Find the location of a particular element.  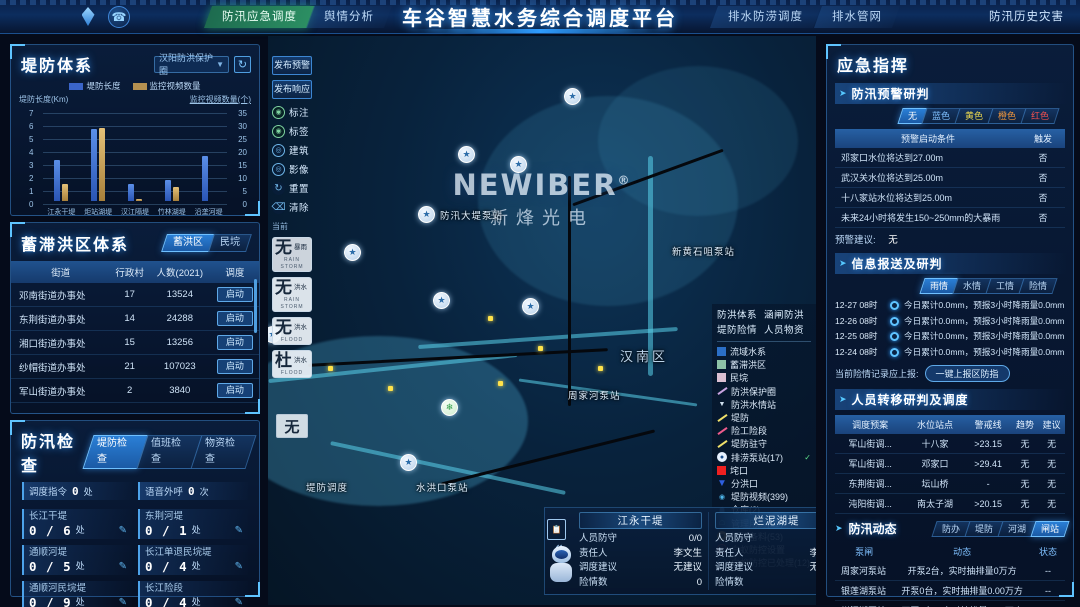

table-row: 邓南街道办事处 17 13524 启动 is located at coordinates (135, 295).